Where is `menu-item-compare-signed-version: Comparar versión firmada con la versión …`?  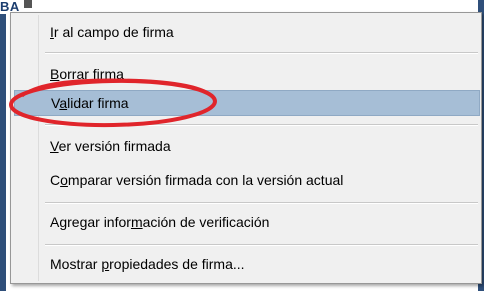 menu-item-compare-signed-version: Comparar versión firmada con la versión … is located at coordinates (247, 180).